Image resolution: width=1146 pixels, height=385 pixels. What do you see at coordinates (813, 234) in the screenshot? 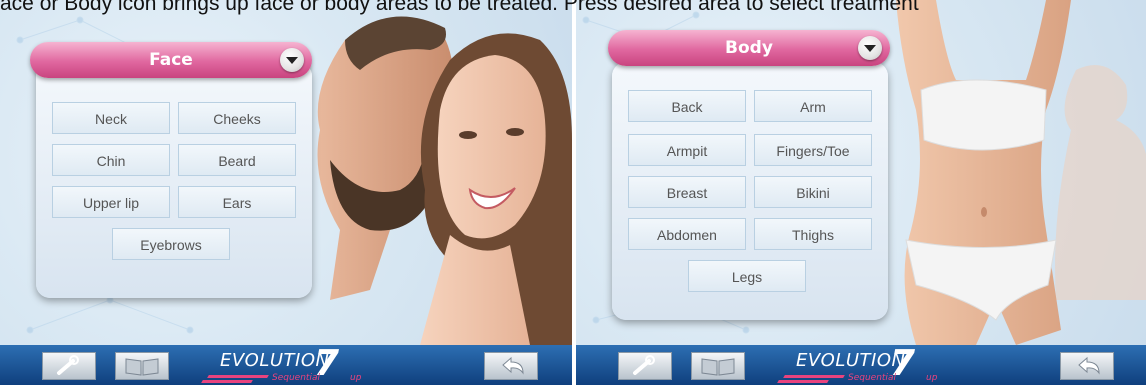
I see `area-button-thighs: Thighs` at bounding box center [813, 234].